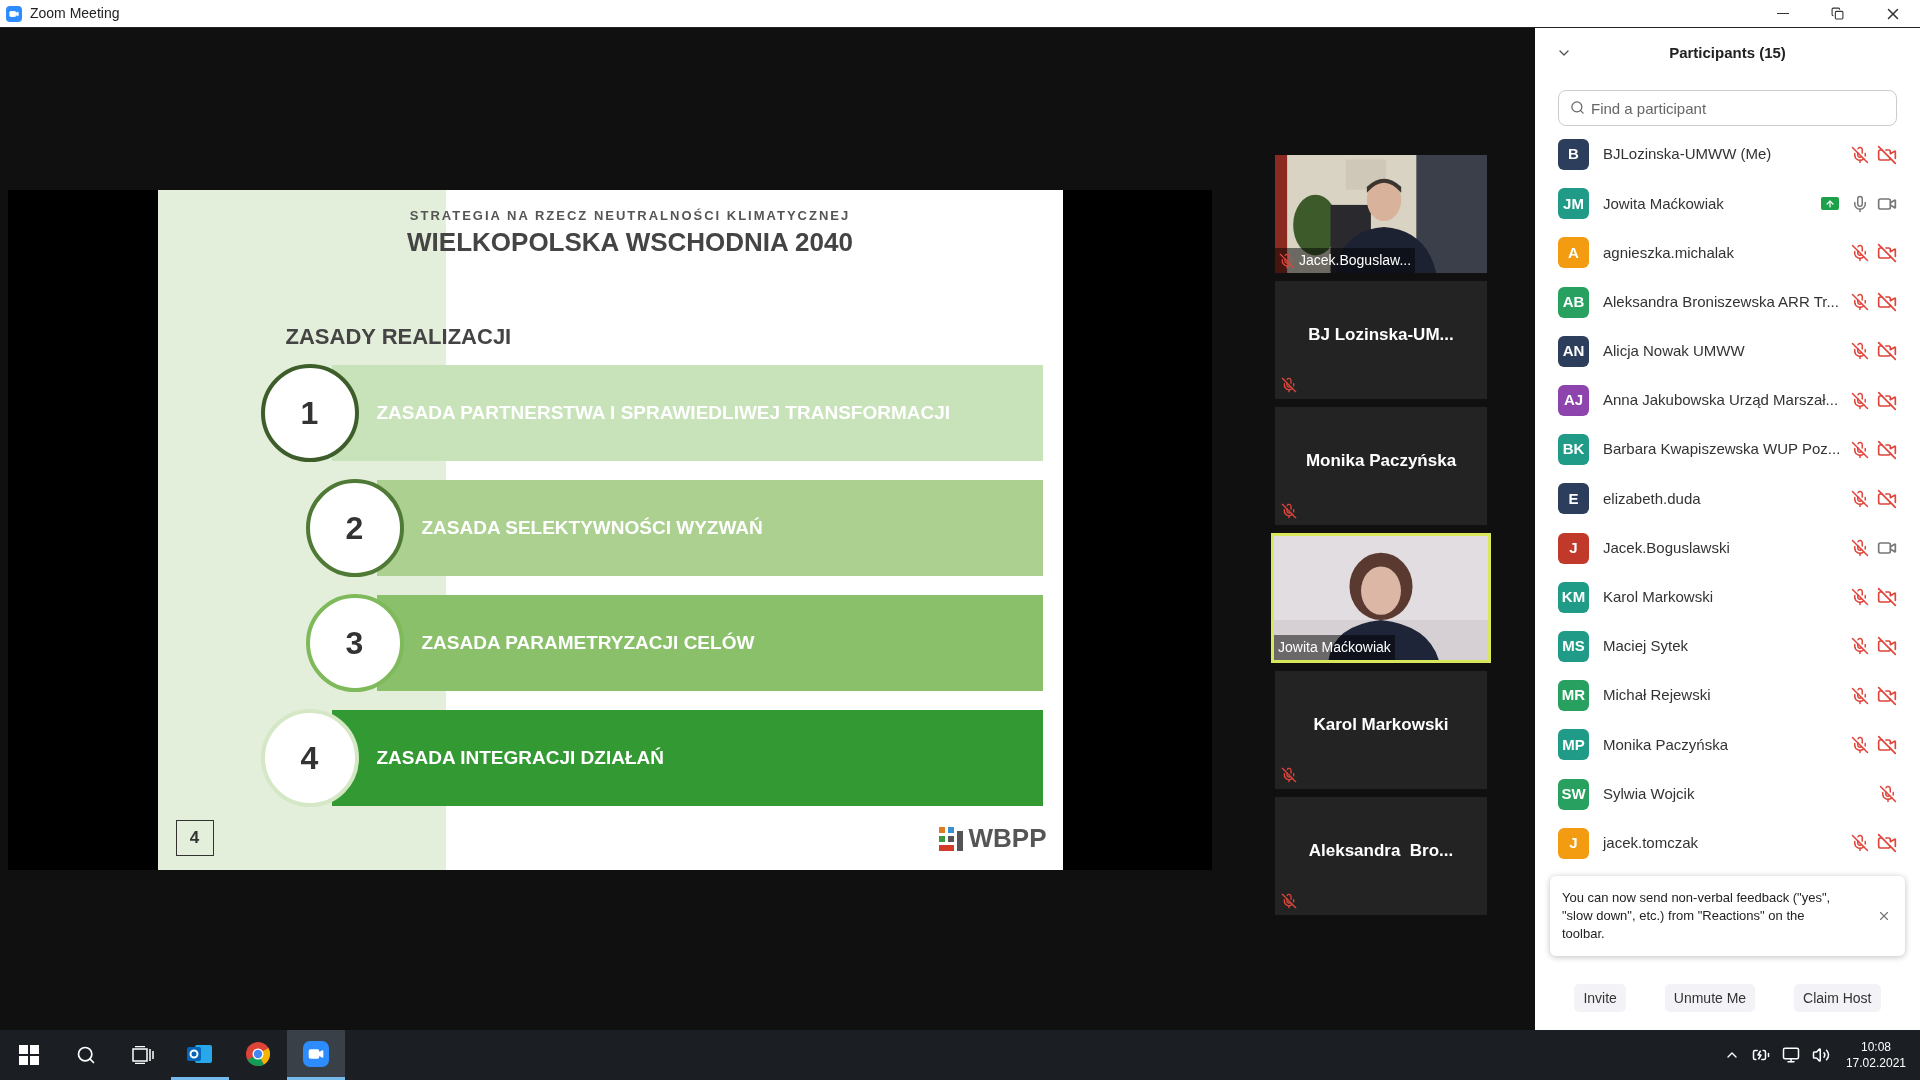 This screenshot has width=1920, height=1080. Describe the element at coordinates (1573, 745) in the screenshot. I see `avatar: MP` at that location.